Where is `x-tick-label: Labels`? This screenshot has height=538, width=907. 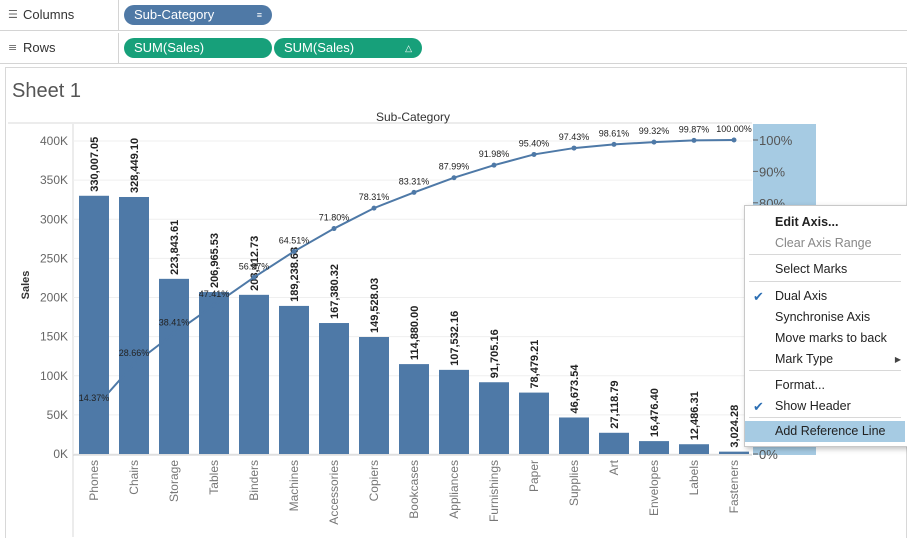
x-tick-label: Labels is located at coordinates (694, 477).